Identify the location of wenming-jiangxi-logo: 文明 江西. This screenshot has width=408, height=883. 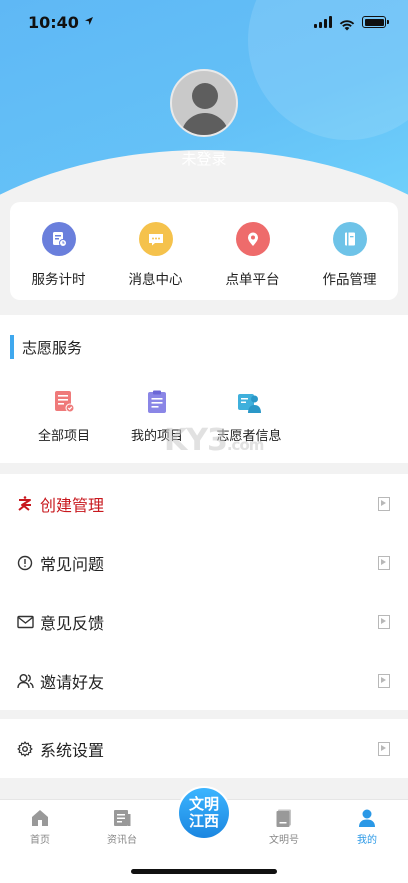
(204, 813).